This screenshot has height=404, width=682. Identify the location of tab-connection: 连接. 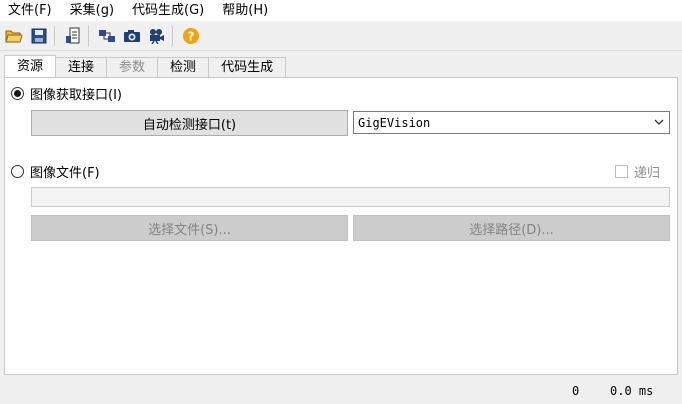
(81, 67).